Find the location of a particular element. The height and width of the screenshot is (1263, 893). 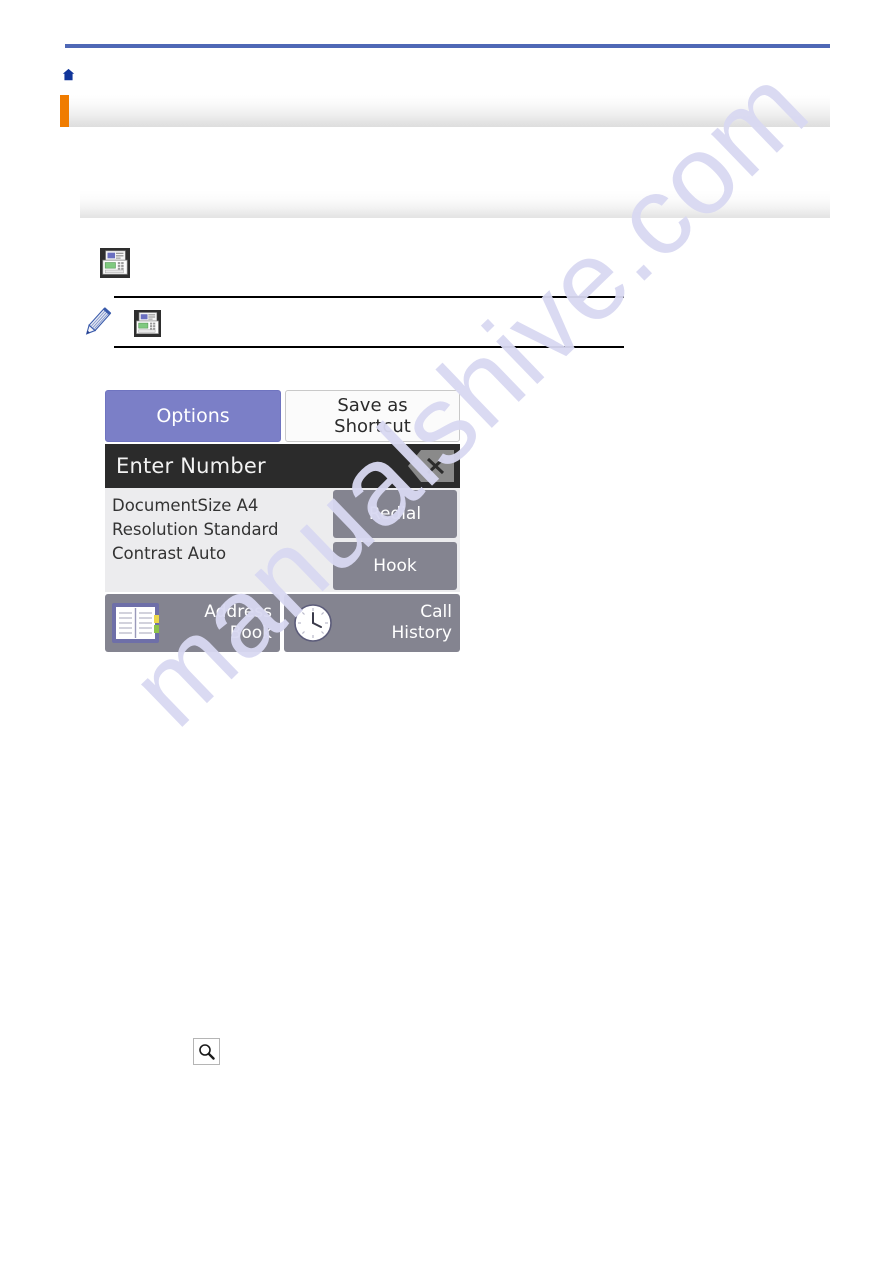

note-bottom-rule is located at coordinates (369, 347).